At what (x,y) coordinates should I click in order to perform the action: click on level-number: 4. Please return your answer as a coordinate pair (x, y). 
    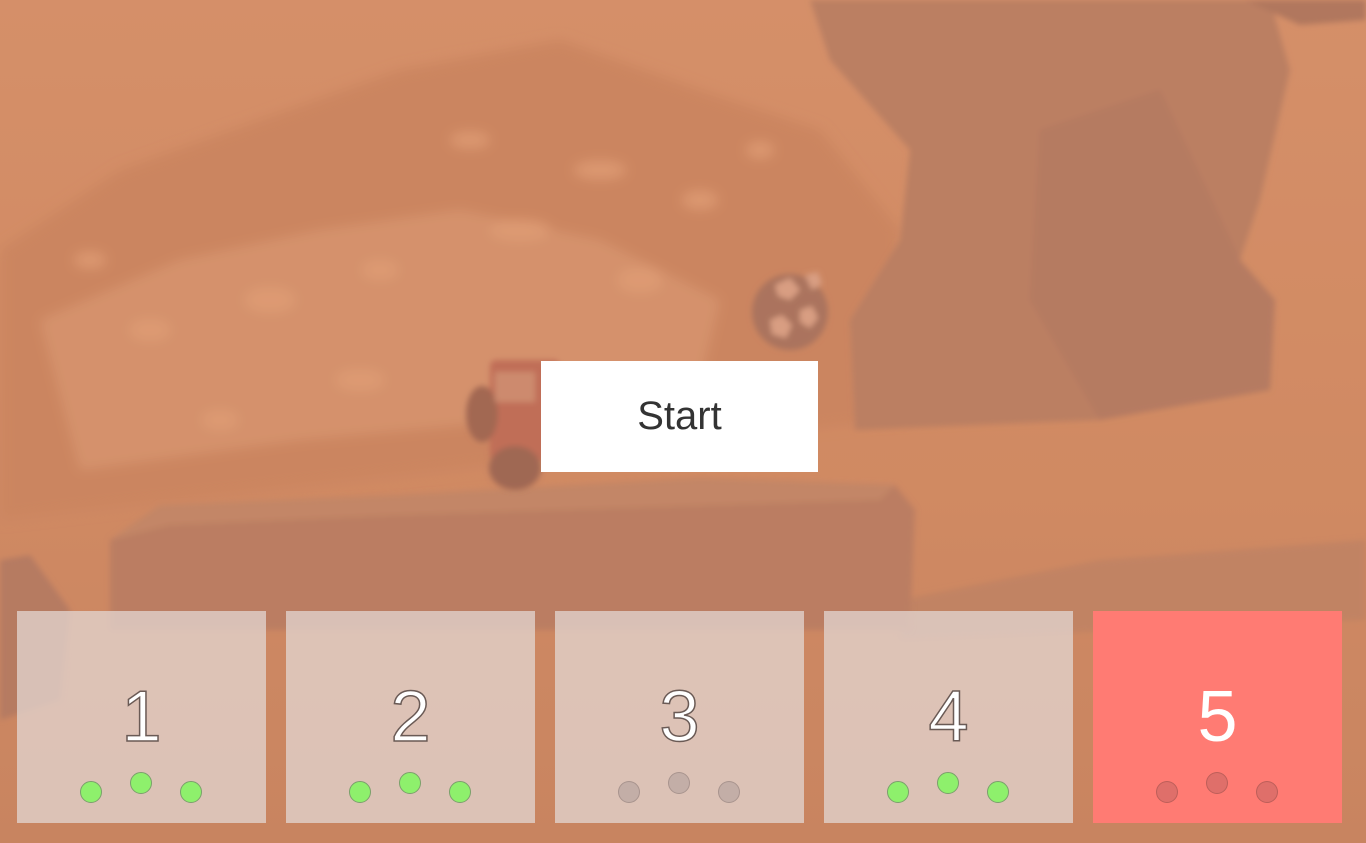
    Looking at the image, I should click on (949, 717).